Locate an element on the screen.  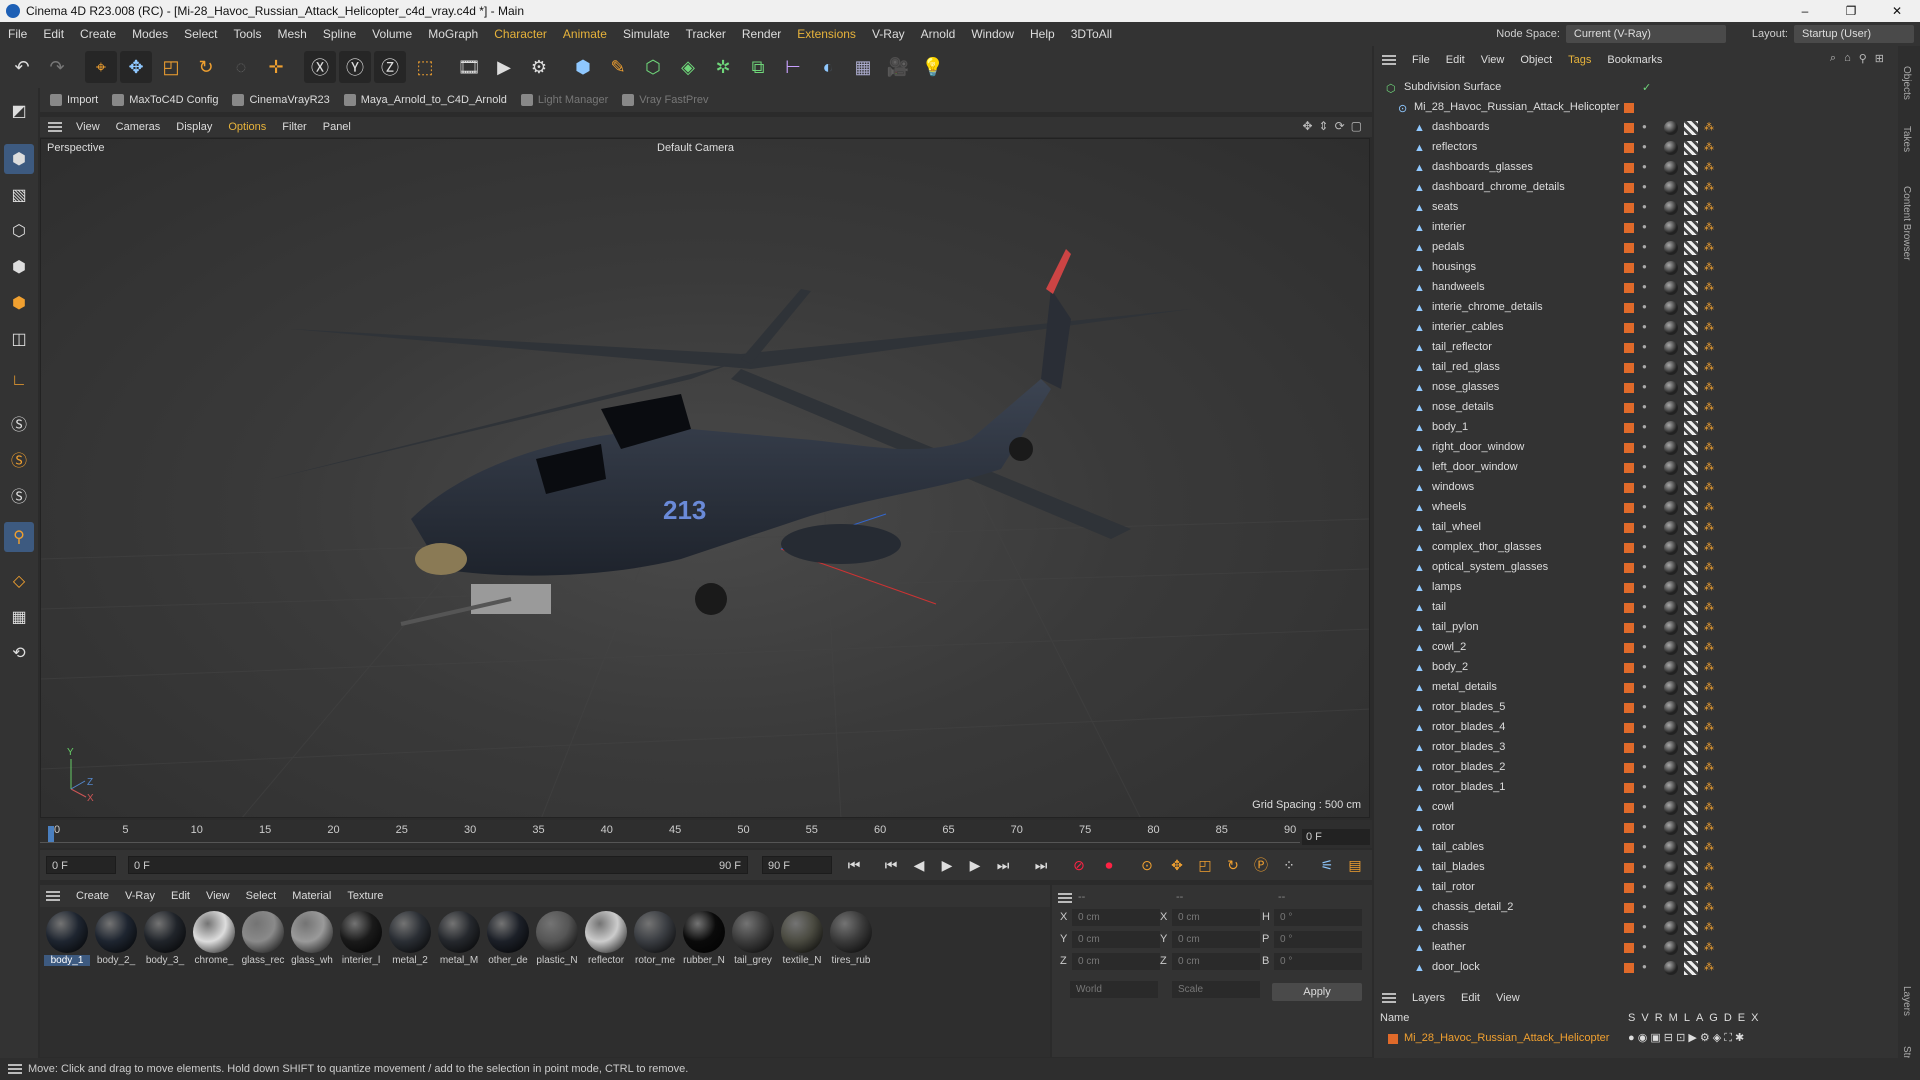
object-row: ▲ dashboards_glasses ● ⁂ is located at coordinates (1629, 168).